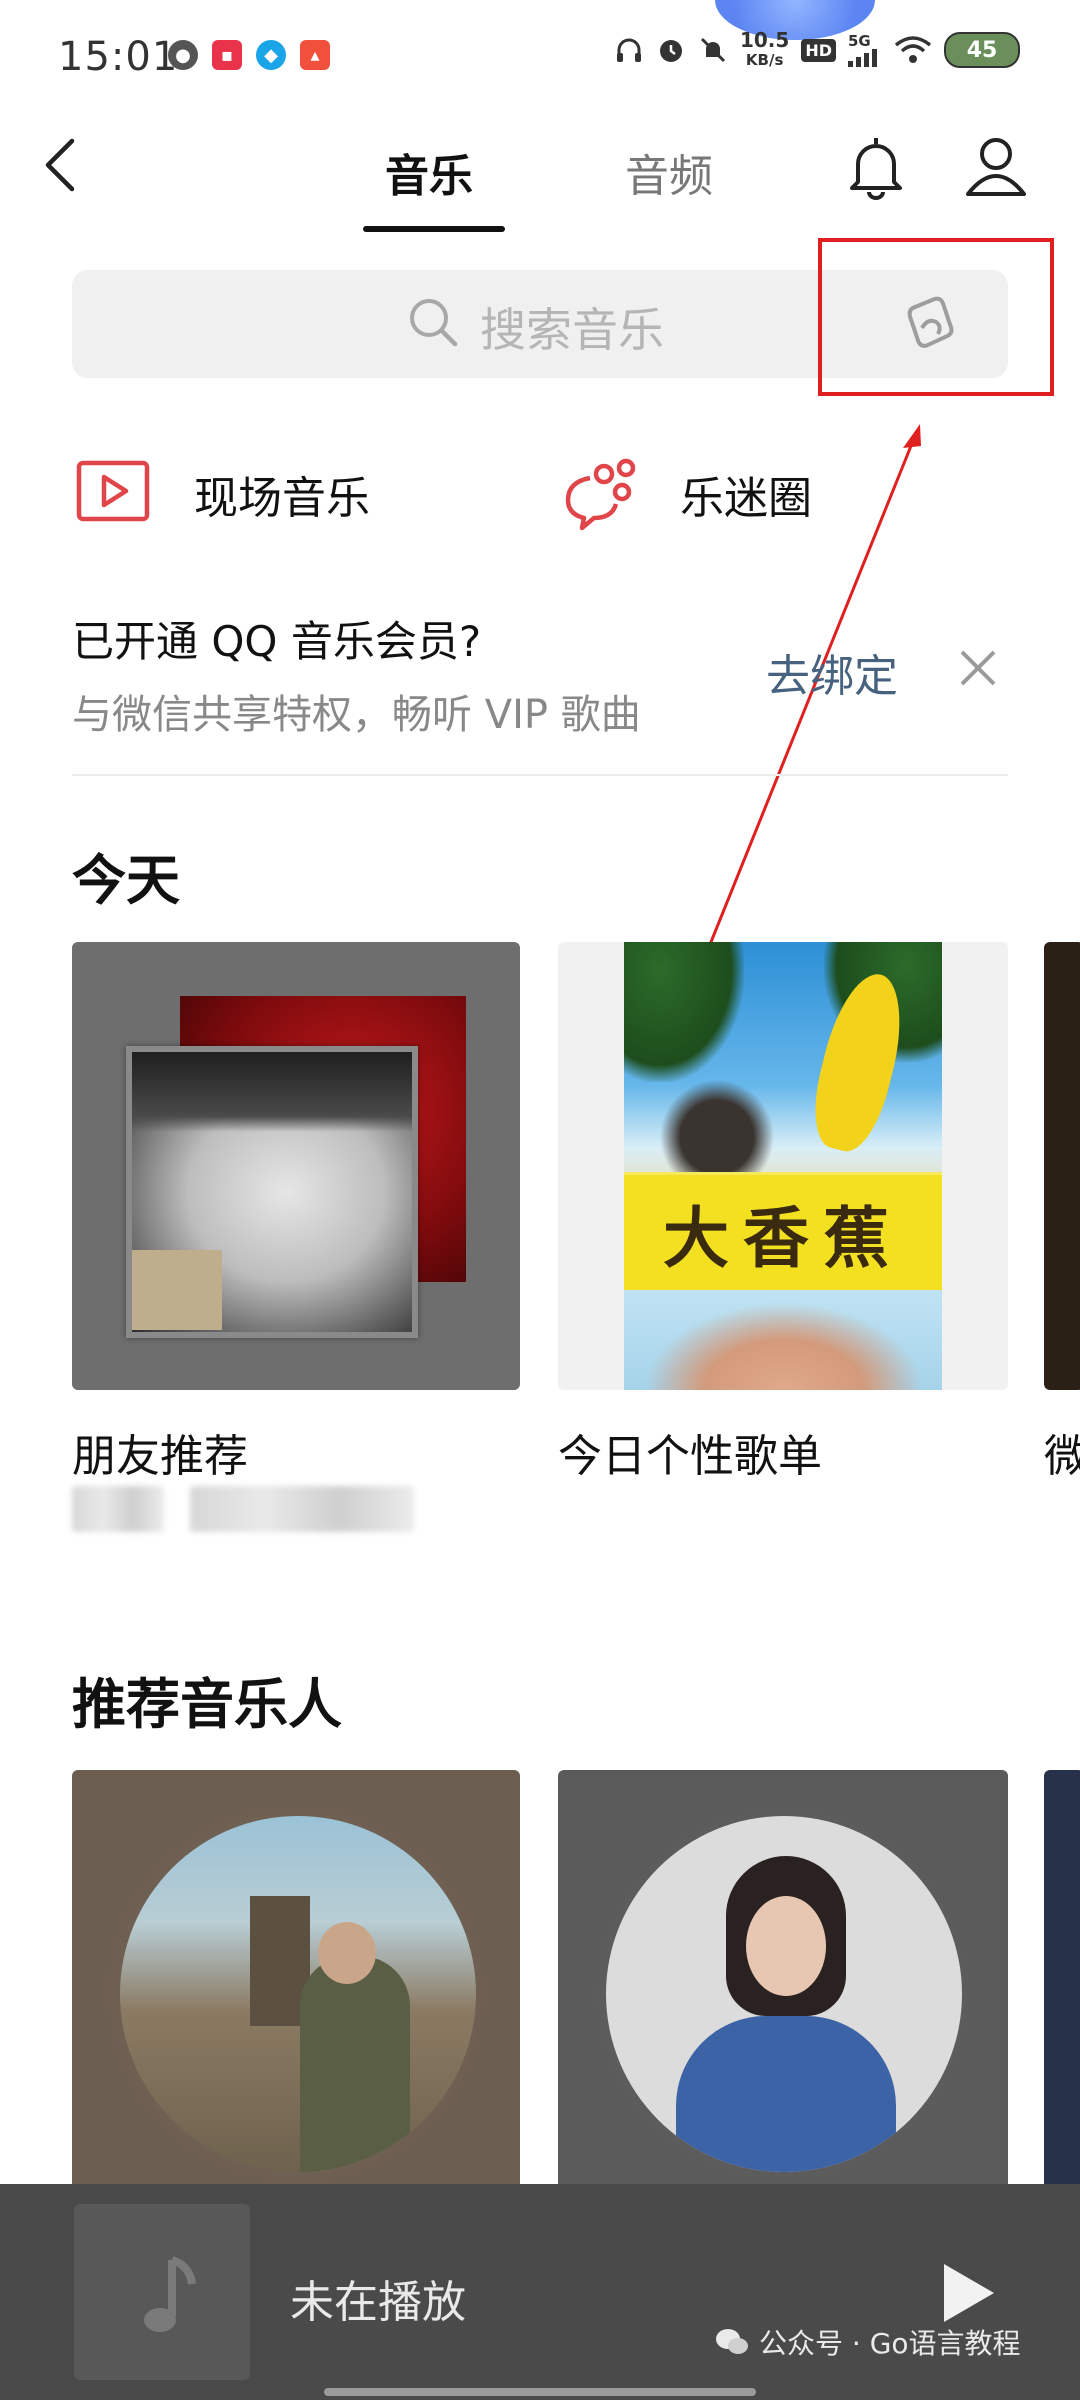  Describe the element at coordinates (302, 1509) in the screenshot. I see `blurred-friend-info` at that location.